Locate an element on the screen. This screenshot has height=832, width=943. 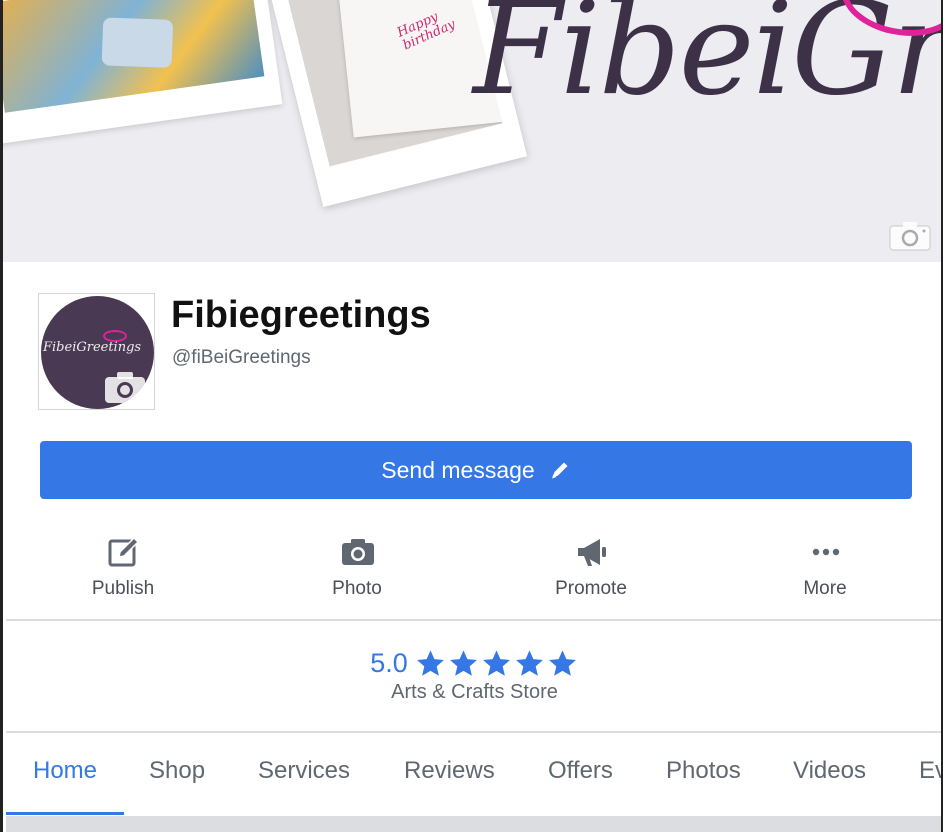
rating-summary: 5.0 is located at coordinates (473, 663).